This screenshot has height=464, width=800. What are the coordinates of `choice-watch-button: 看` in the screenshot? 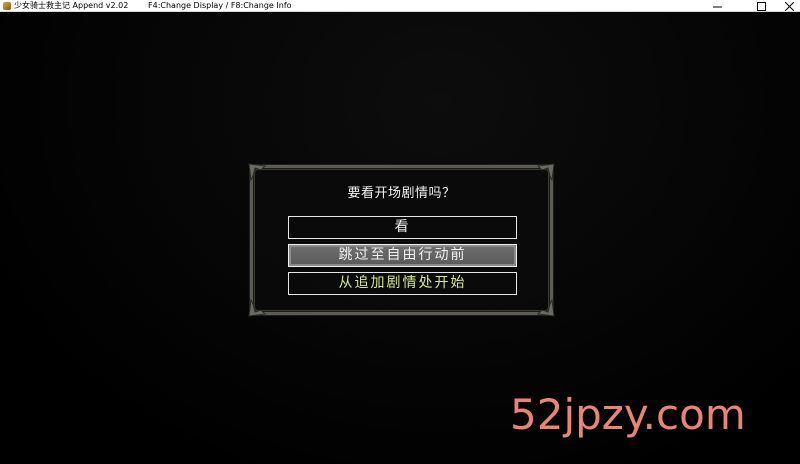 It's located at (402, 227).